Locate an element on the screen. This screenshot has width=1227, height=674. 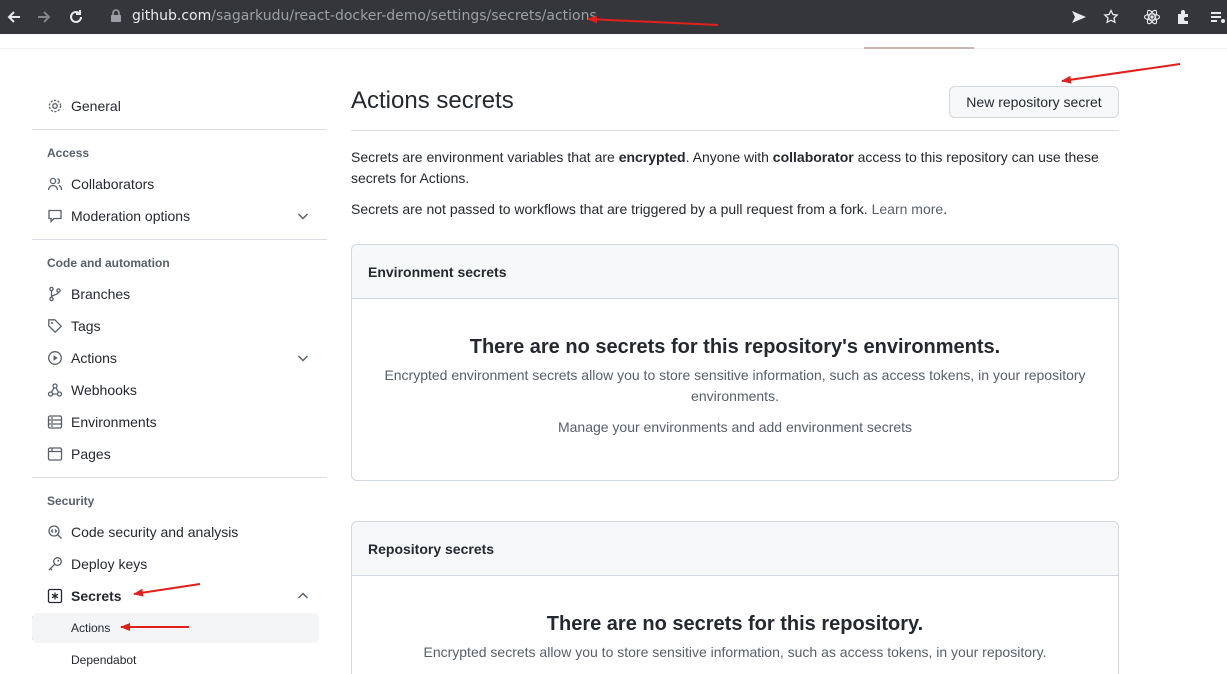
sidebar-subitem-label: Dependabot is located at coordinates (104, 660).